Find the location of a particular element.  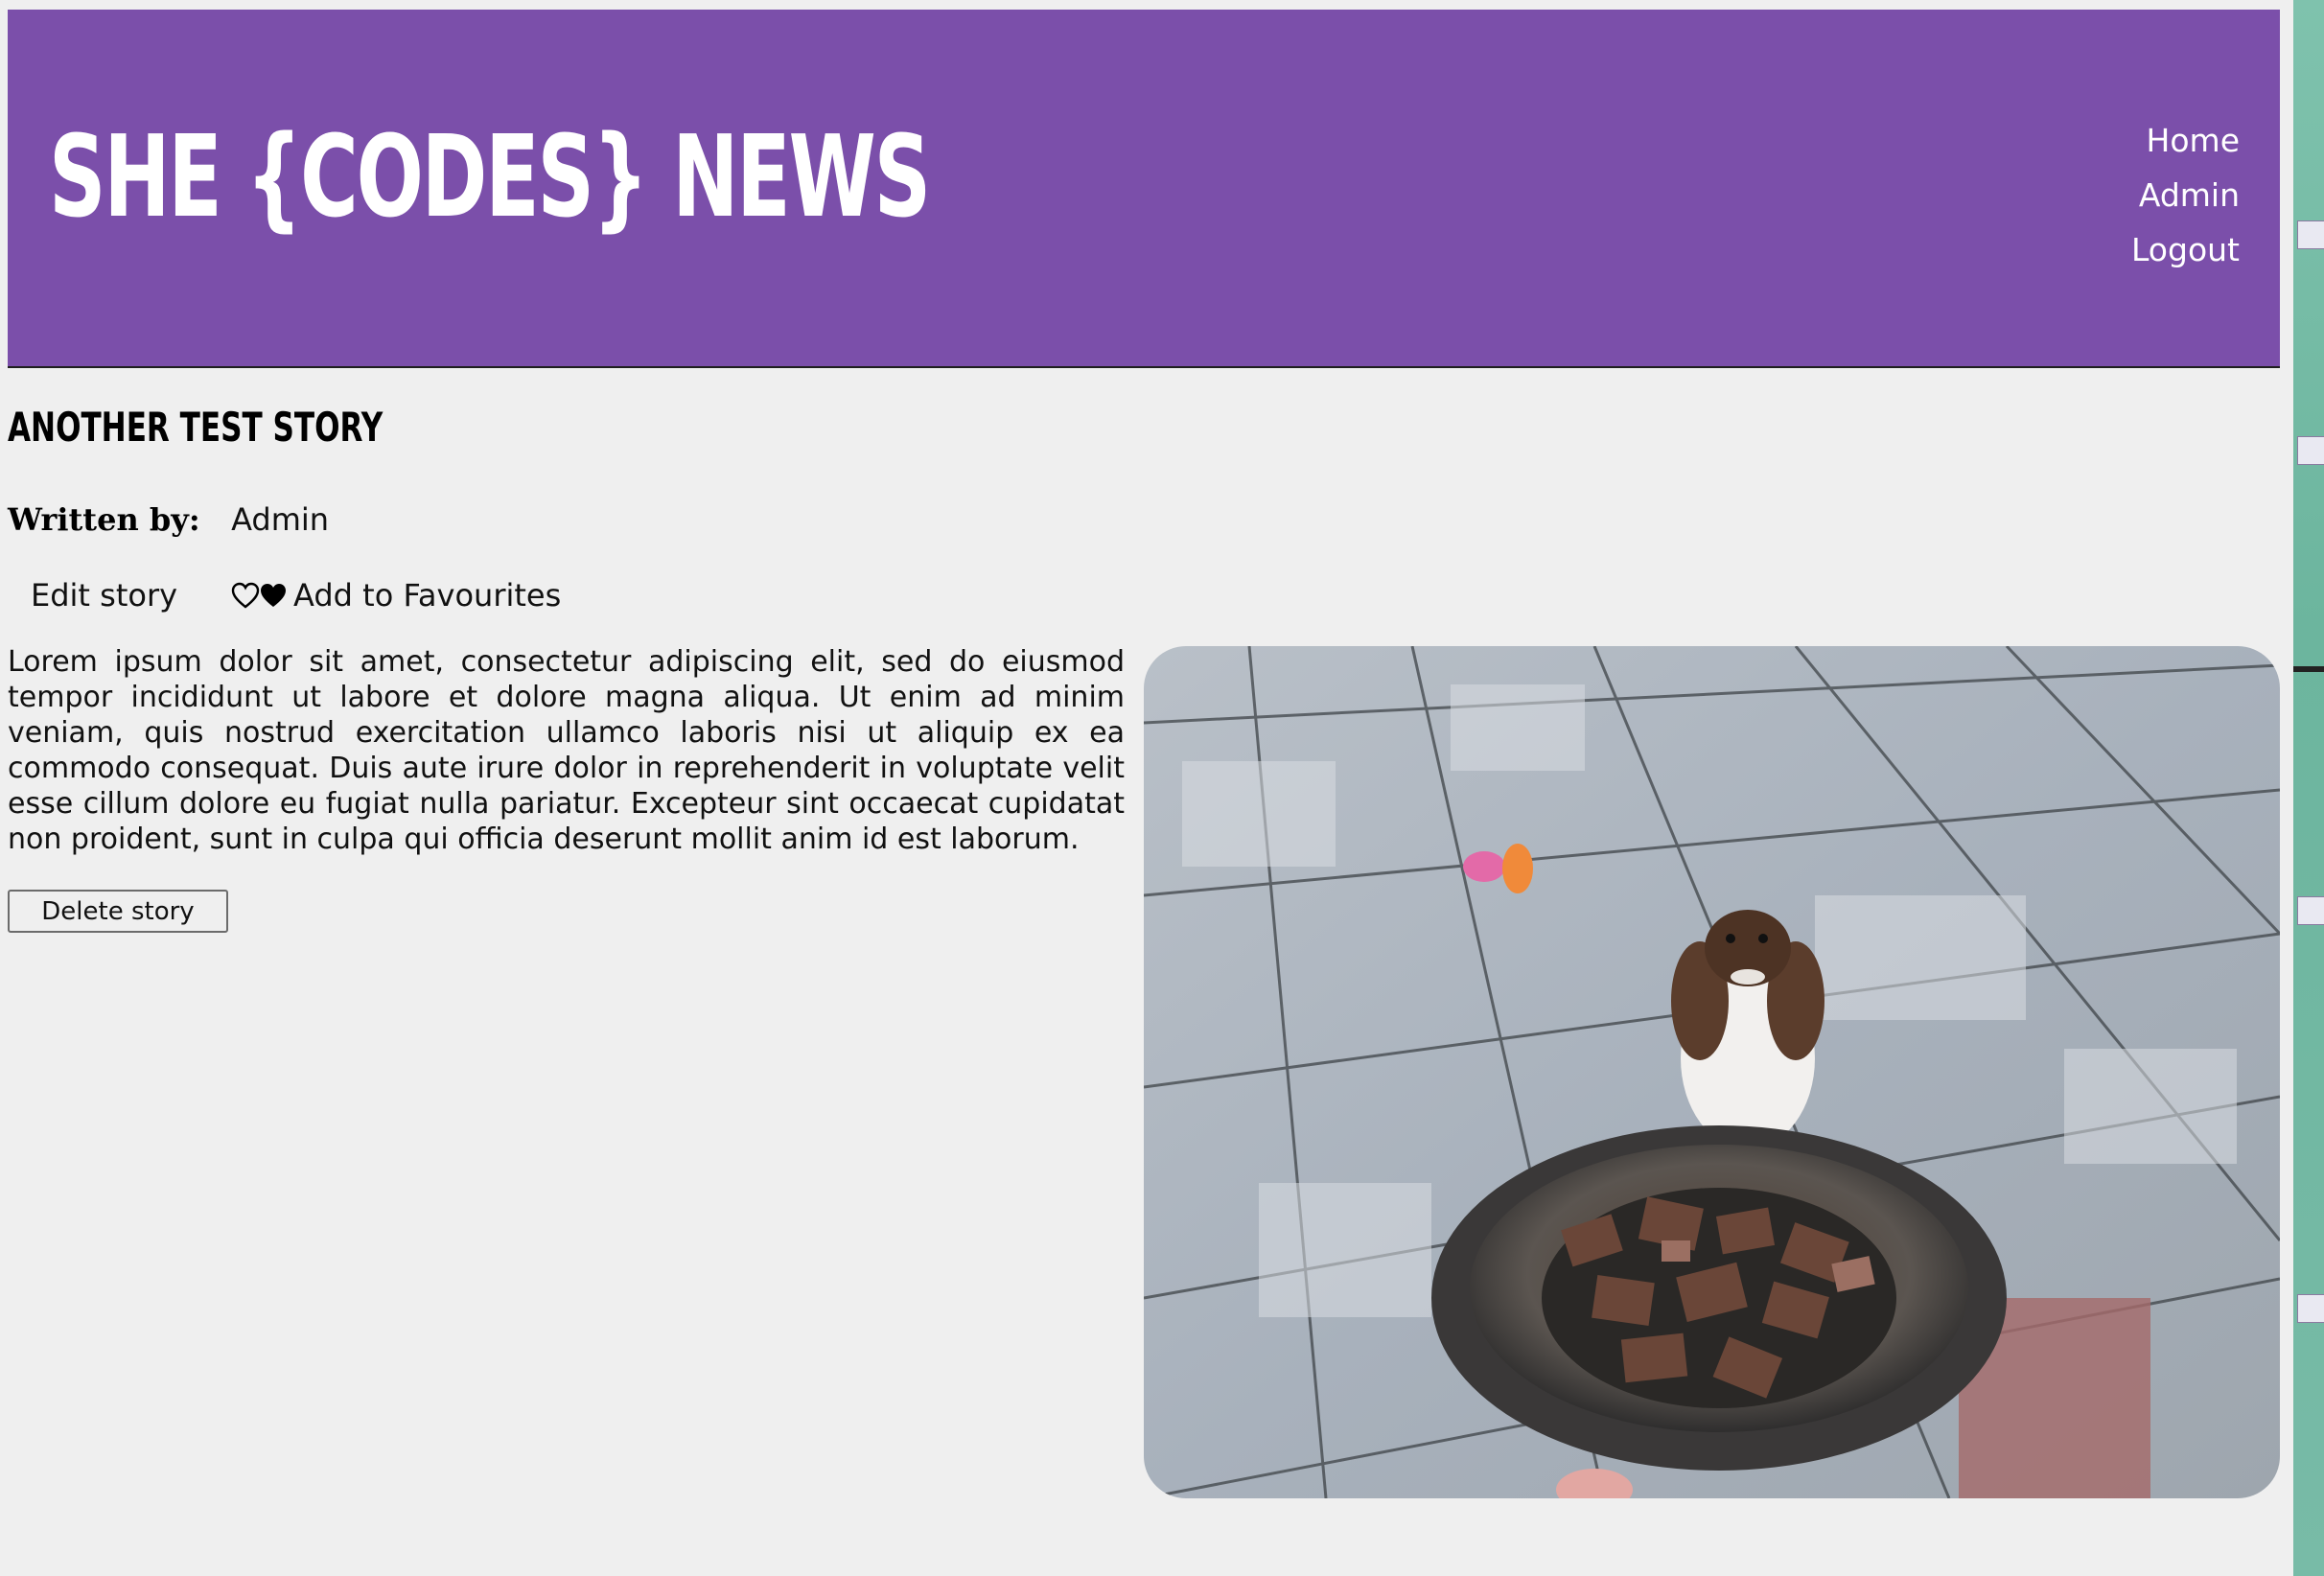

desktop-side-panel is located at coordinates (2308, 788).